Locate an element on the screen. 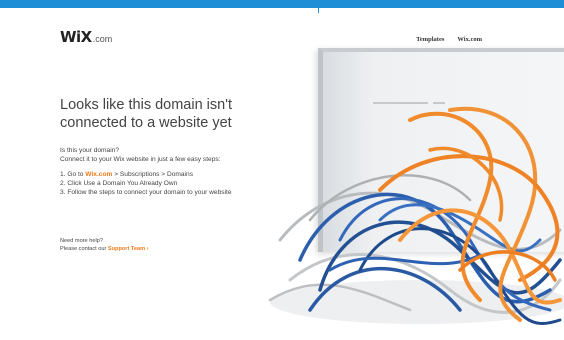  wix-logo: WiX .com is located at coordinates (86, 37).